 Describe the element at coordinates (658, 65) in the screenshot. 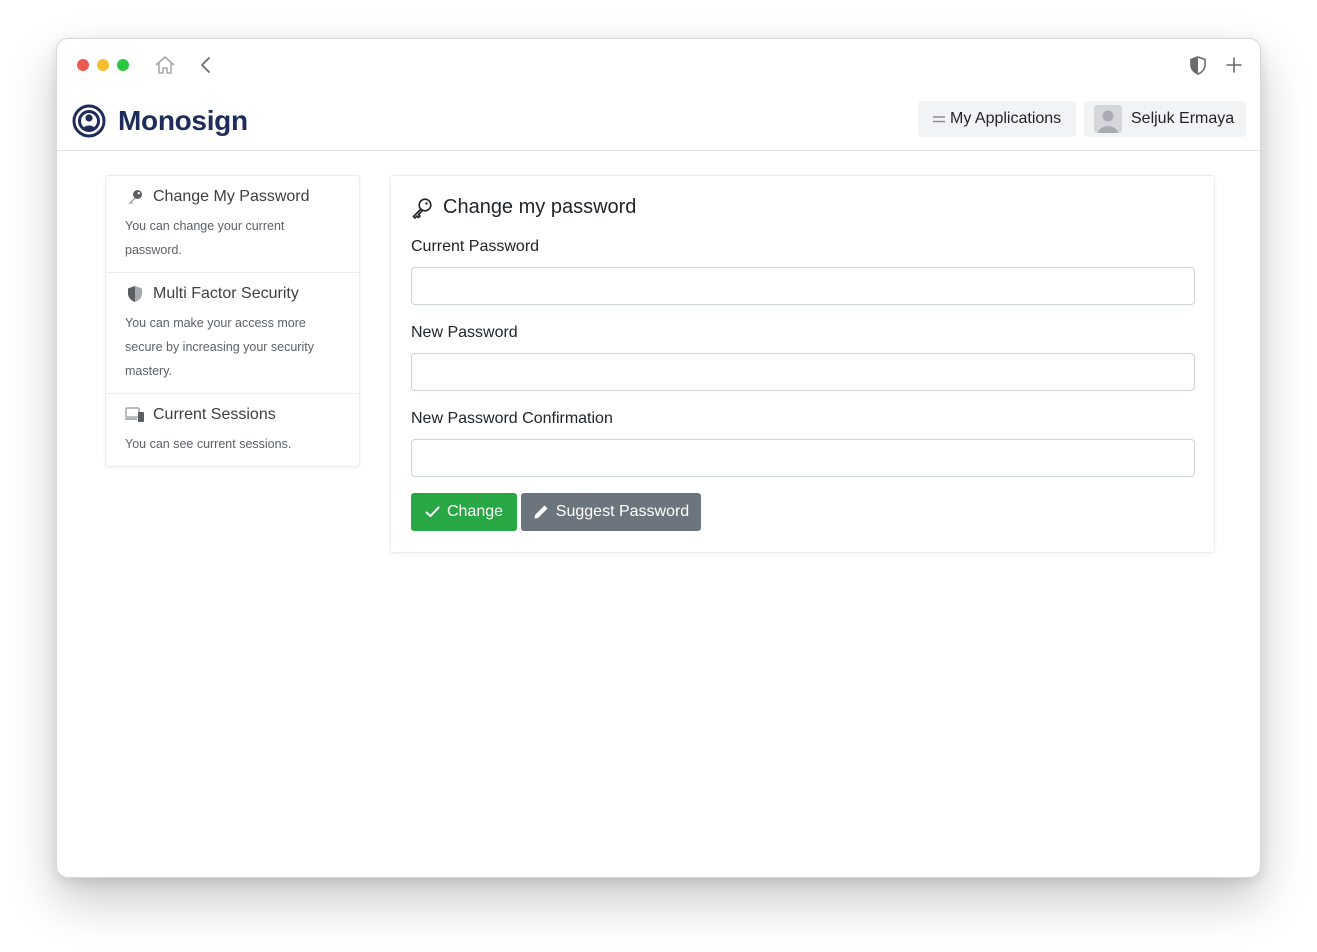

I see `title-bar` at that location.